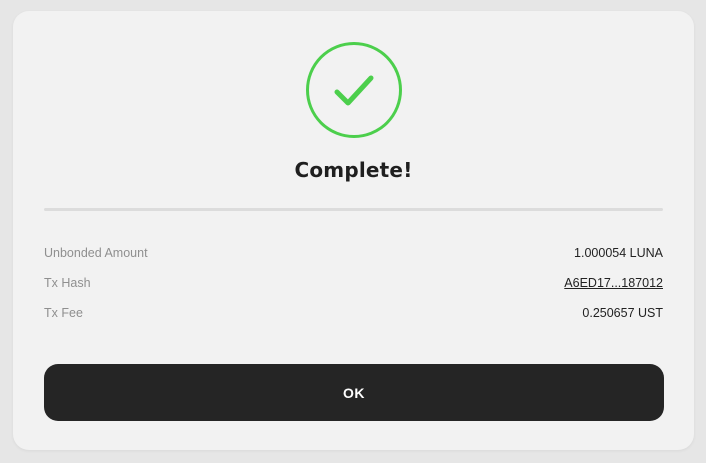 The image size is (706, 463). I want to click on divider, so click(353, 209).